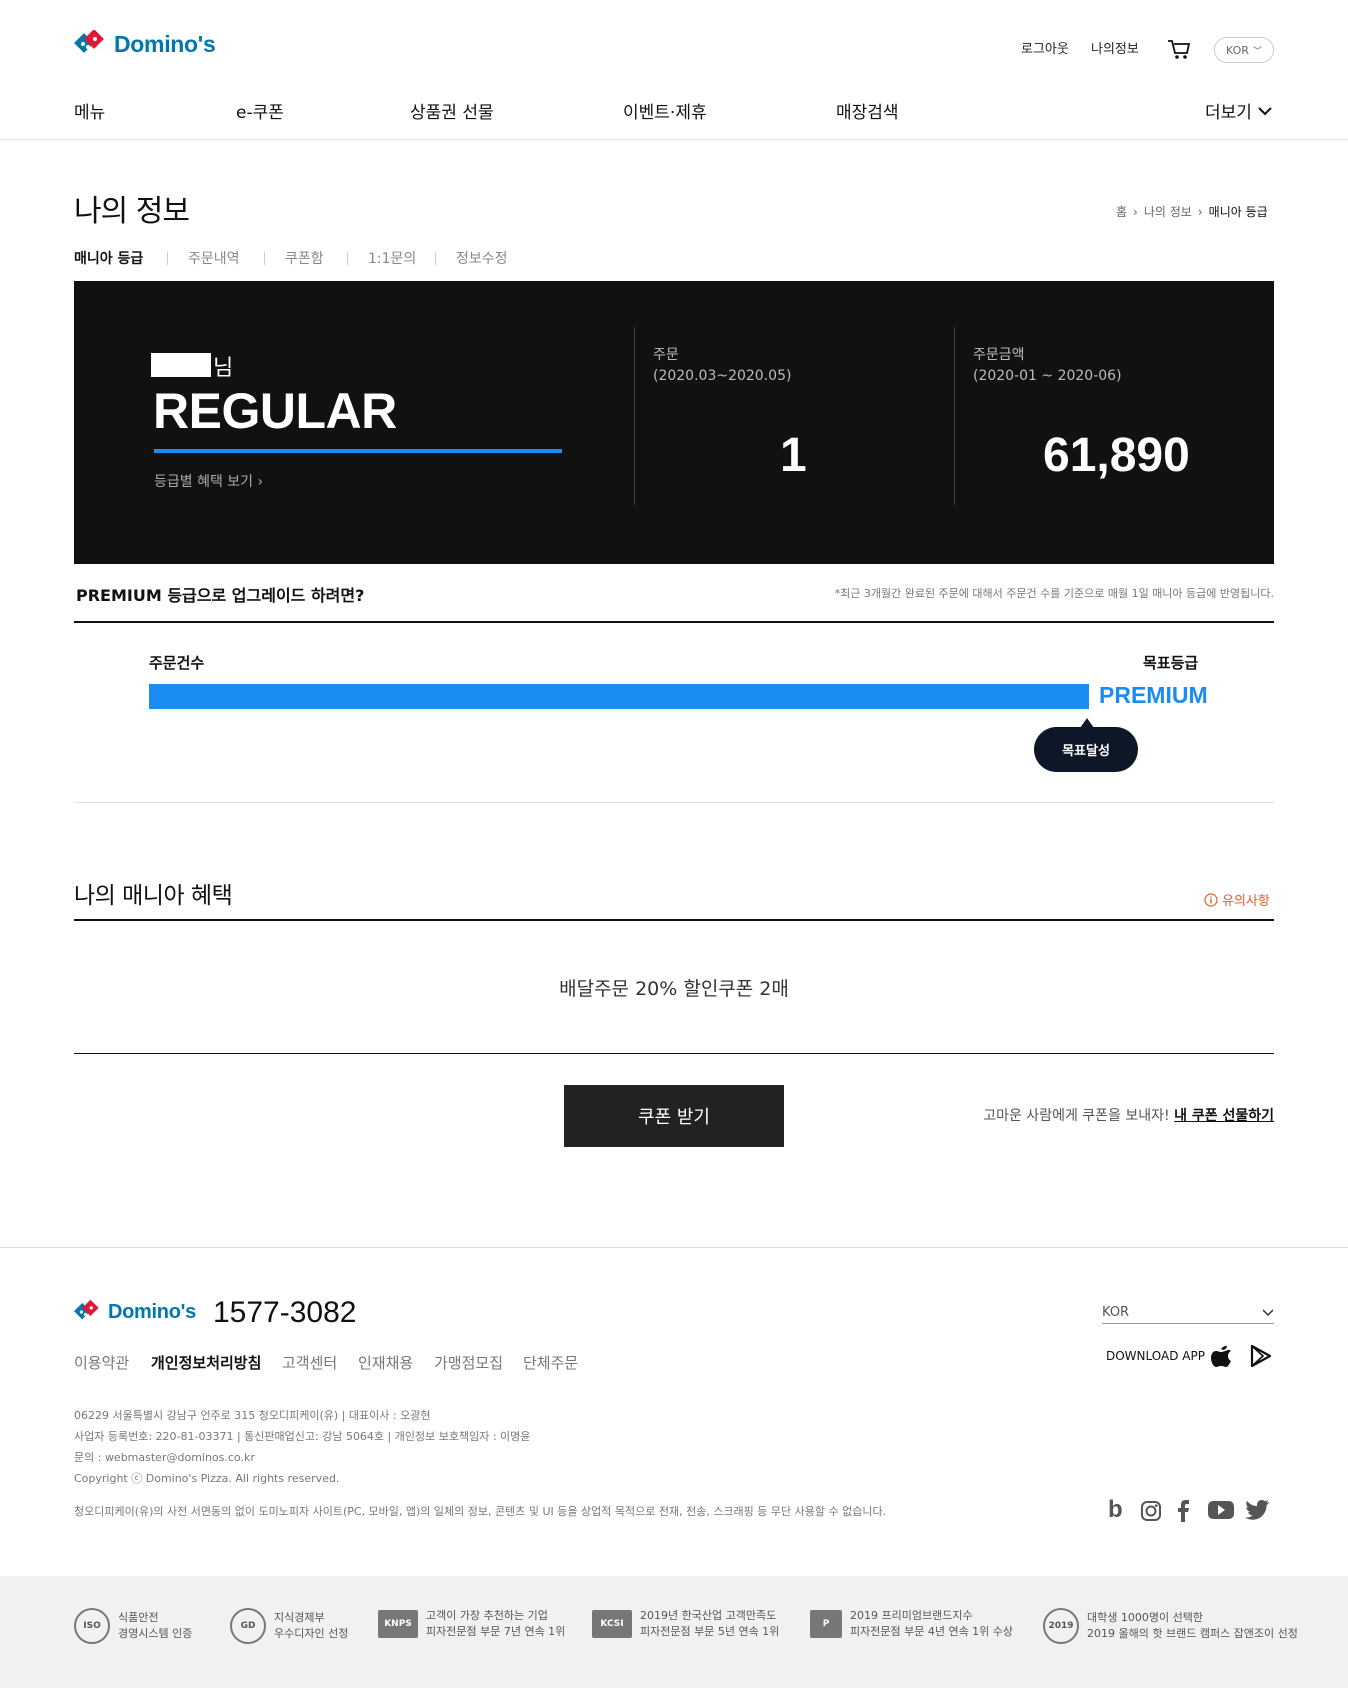 This screenshot has height=1688, width=1348. What do you see at coordinates (289, 1626) in the screenshot?
I see `cert-item: GD 지식경제부우수디자인 선정` at bounding box center [289, 1626].